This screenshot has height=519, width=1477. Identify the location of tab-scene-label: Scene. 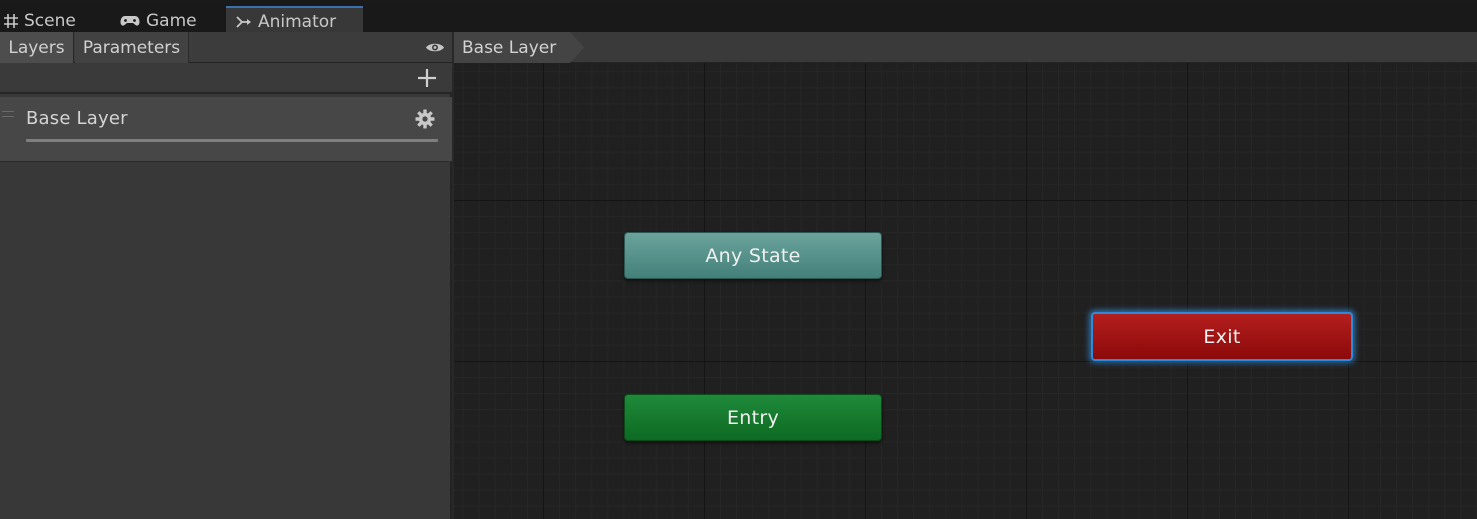
(50, 20).